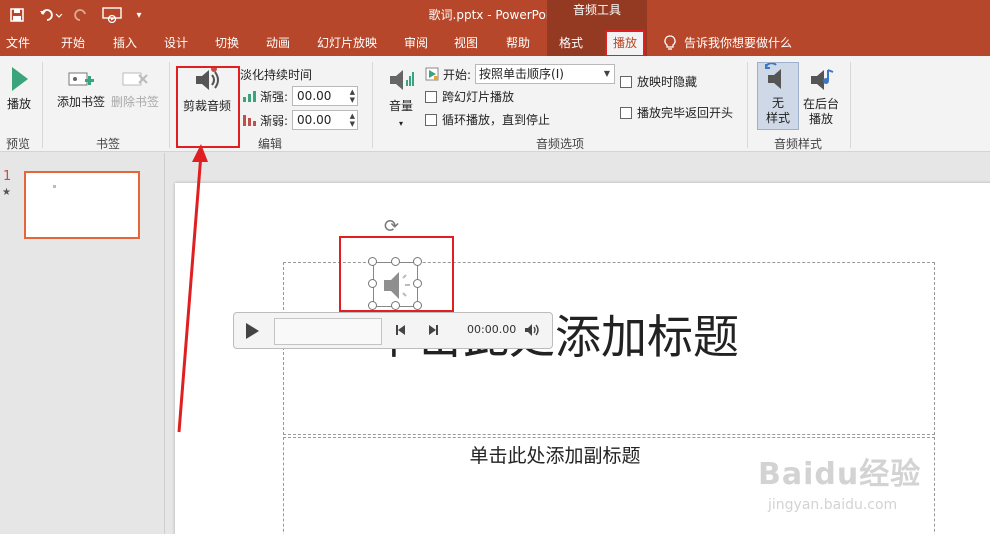 The width and height of the screenshot is (990, 534). What do you see at coordinates (777, 103) in the screenshot?
I see `no-style-label-1: 无` at bounding box center [777, 103].